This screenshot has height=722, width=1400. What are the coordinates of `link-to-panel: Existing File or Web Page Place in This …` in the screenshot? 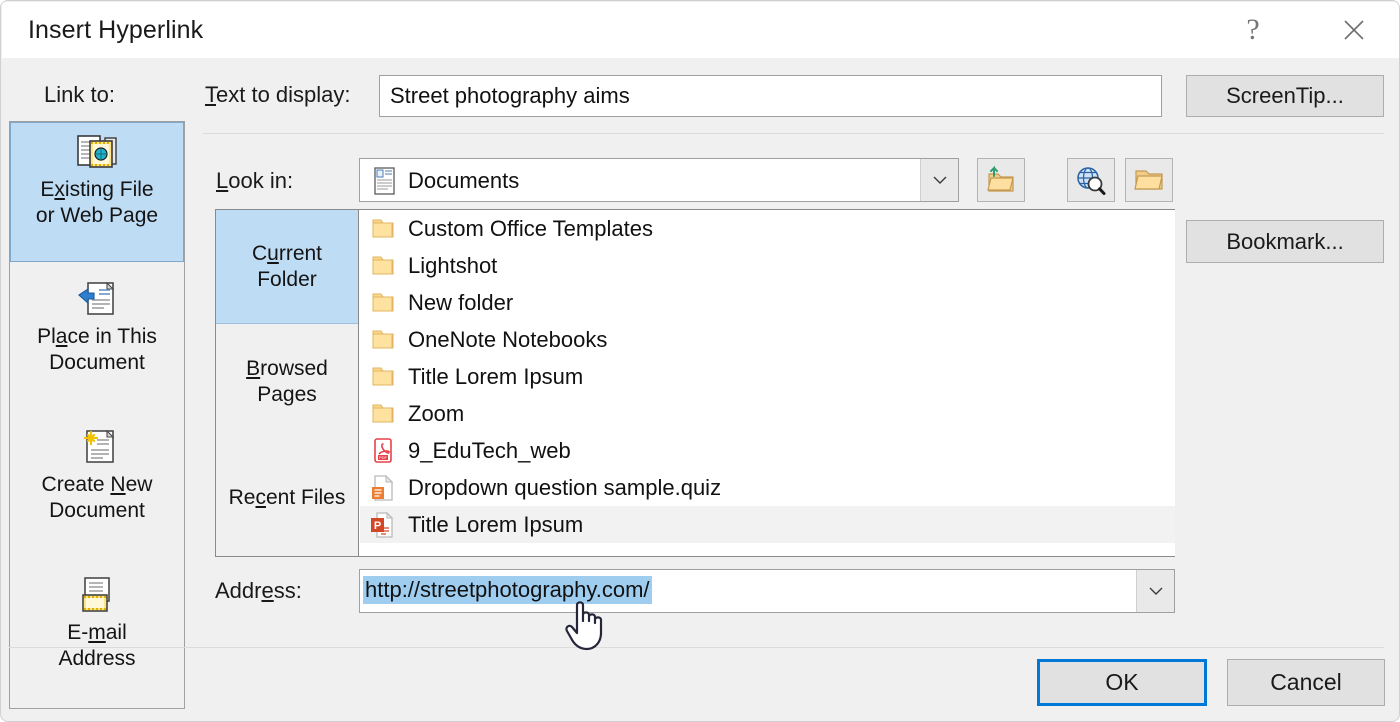 It's located at (97, 415).